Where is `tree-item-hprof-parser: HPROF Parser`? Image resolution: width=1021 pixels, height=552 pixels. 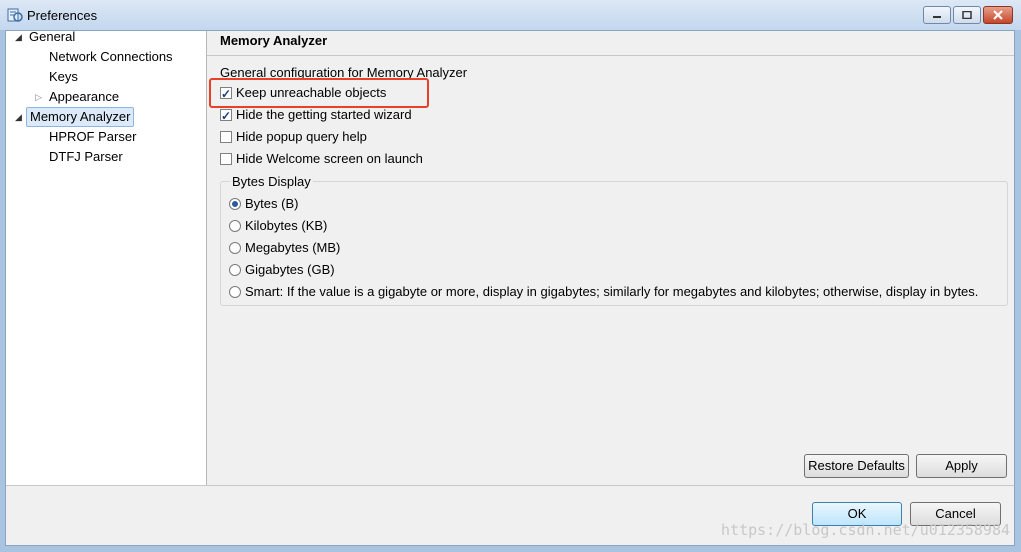
tree-item-hprof-parser: HPROF Parser is located at coordinates (92, 137).